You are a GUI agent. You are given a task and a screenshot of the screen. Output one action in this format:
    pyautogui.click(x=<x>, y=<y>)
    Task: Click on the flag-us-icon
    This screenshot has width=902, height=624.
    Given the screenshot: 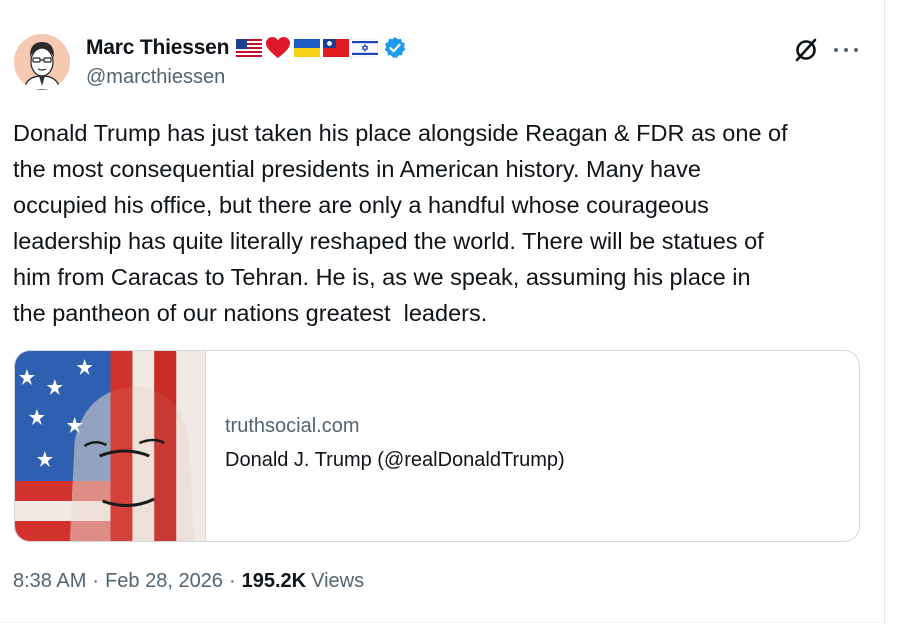 What is the action you would take?
    pyautogui.click(x=249, y=48)
    